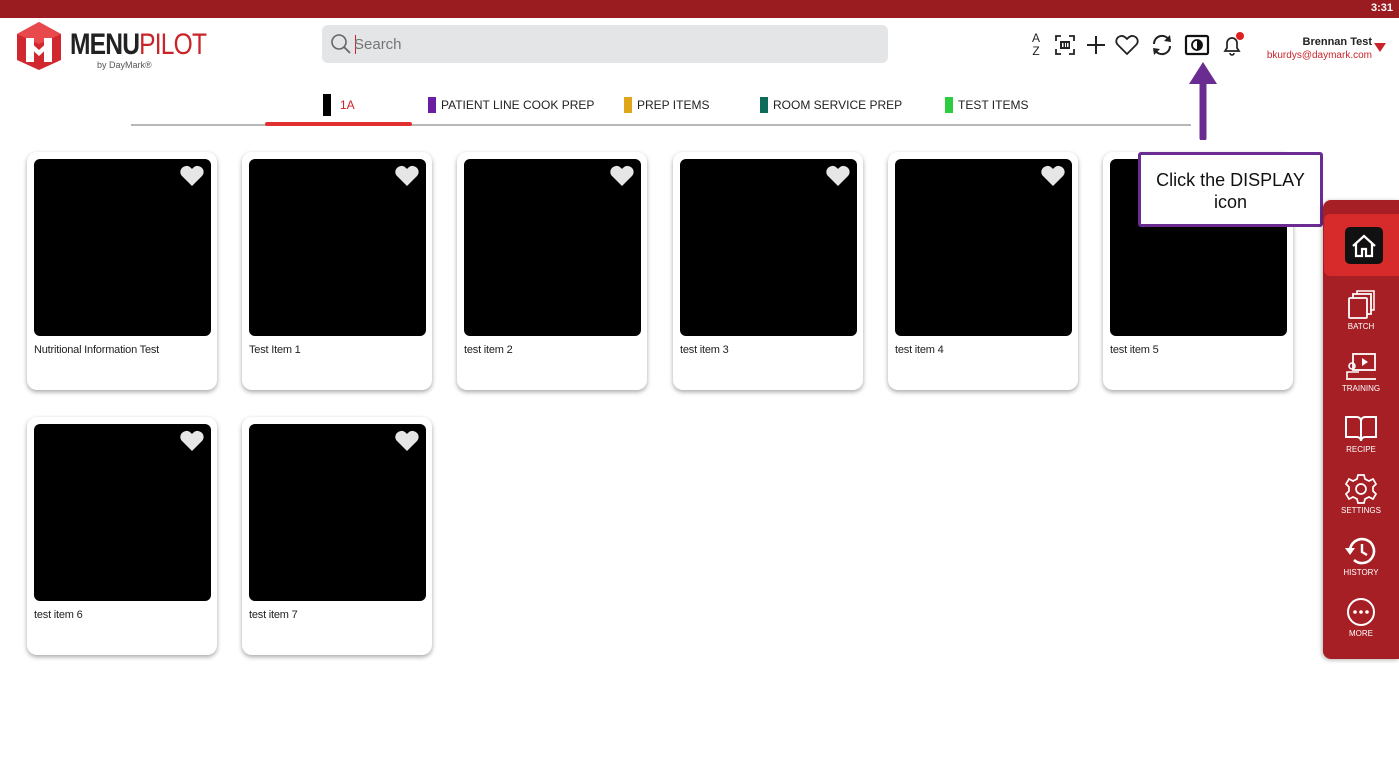 The image size is (1399, 784). Describe the element at coordinates (105, 44) in the screenshot. I see `logo-brand-main: MENU` at that location.